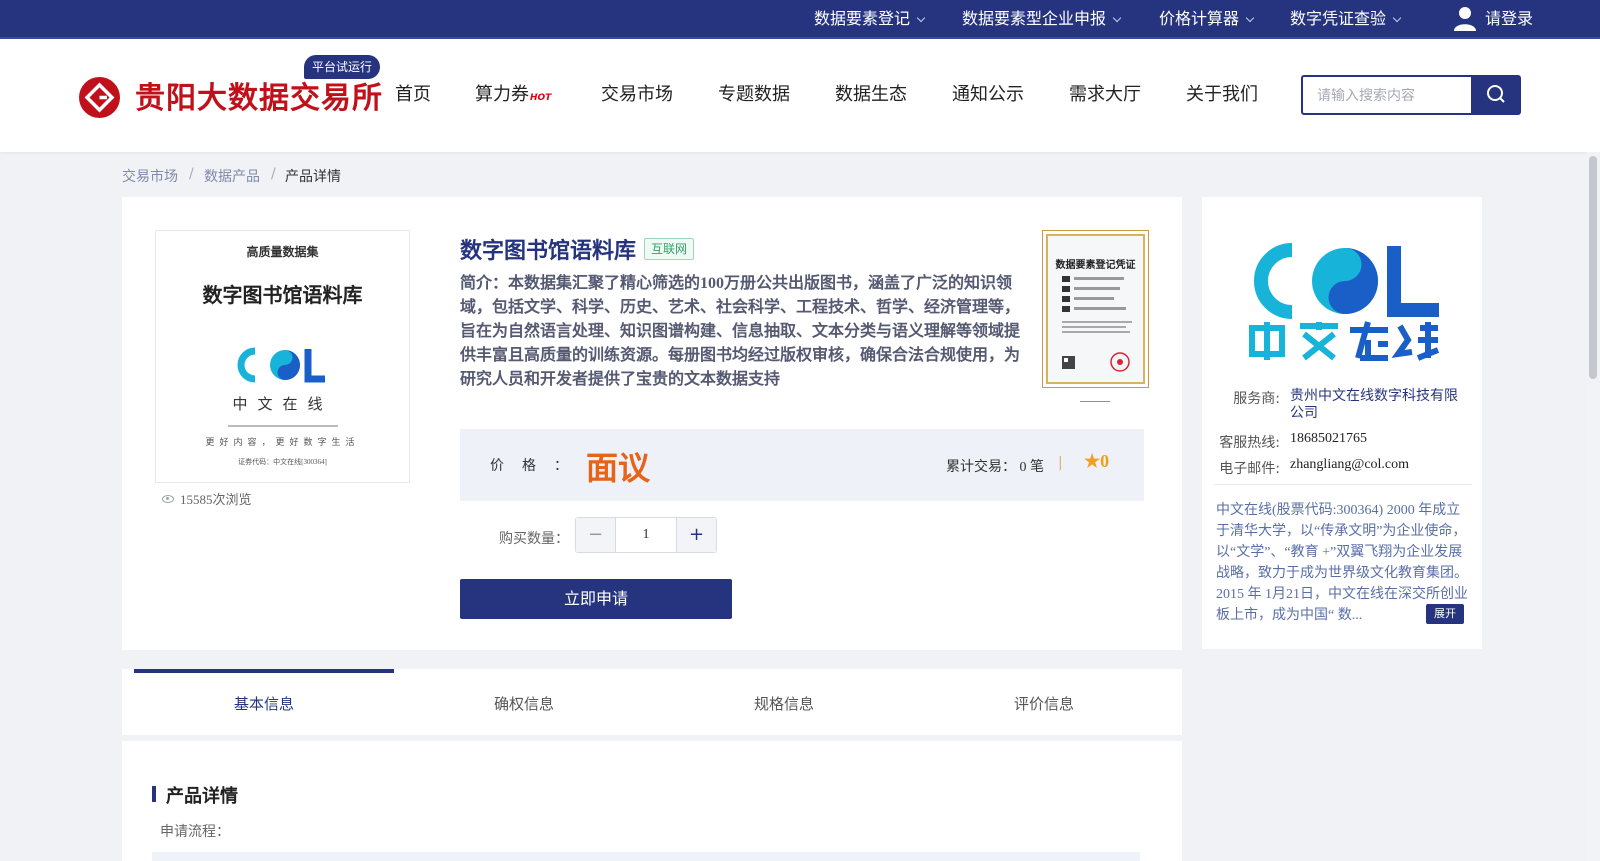 Image resolution: width=1600 pixels, height=861 pixels. I want to click on detail-tabs: 基本信息 确权信息 规格信息 评价信息, so click(652, 702).